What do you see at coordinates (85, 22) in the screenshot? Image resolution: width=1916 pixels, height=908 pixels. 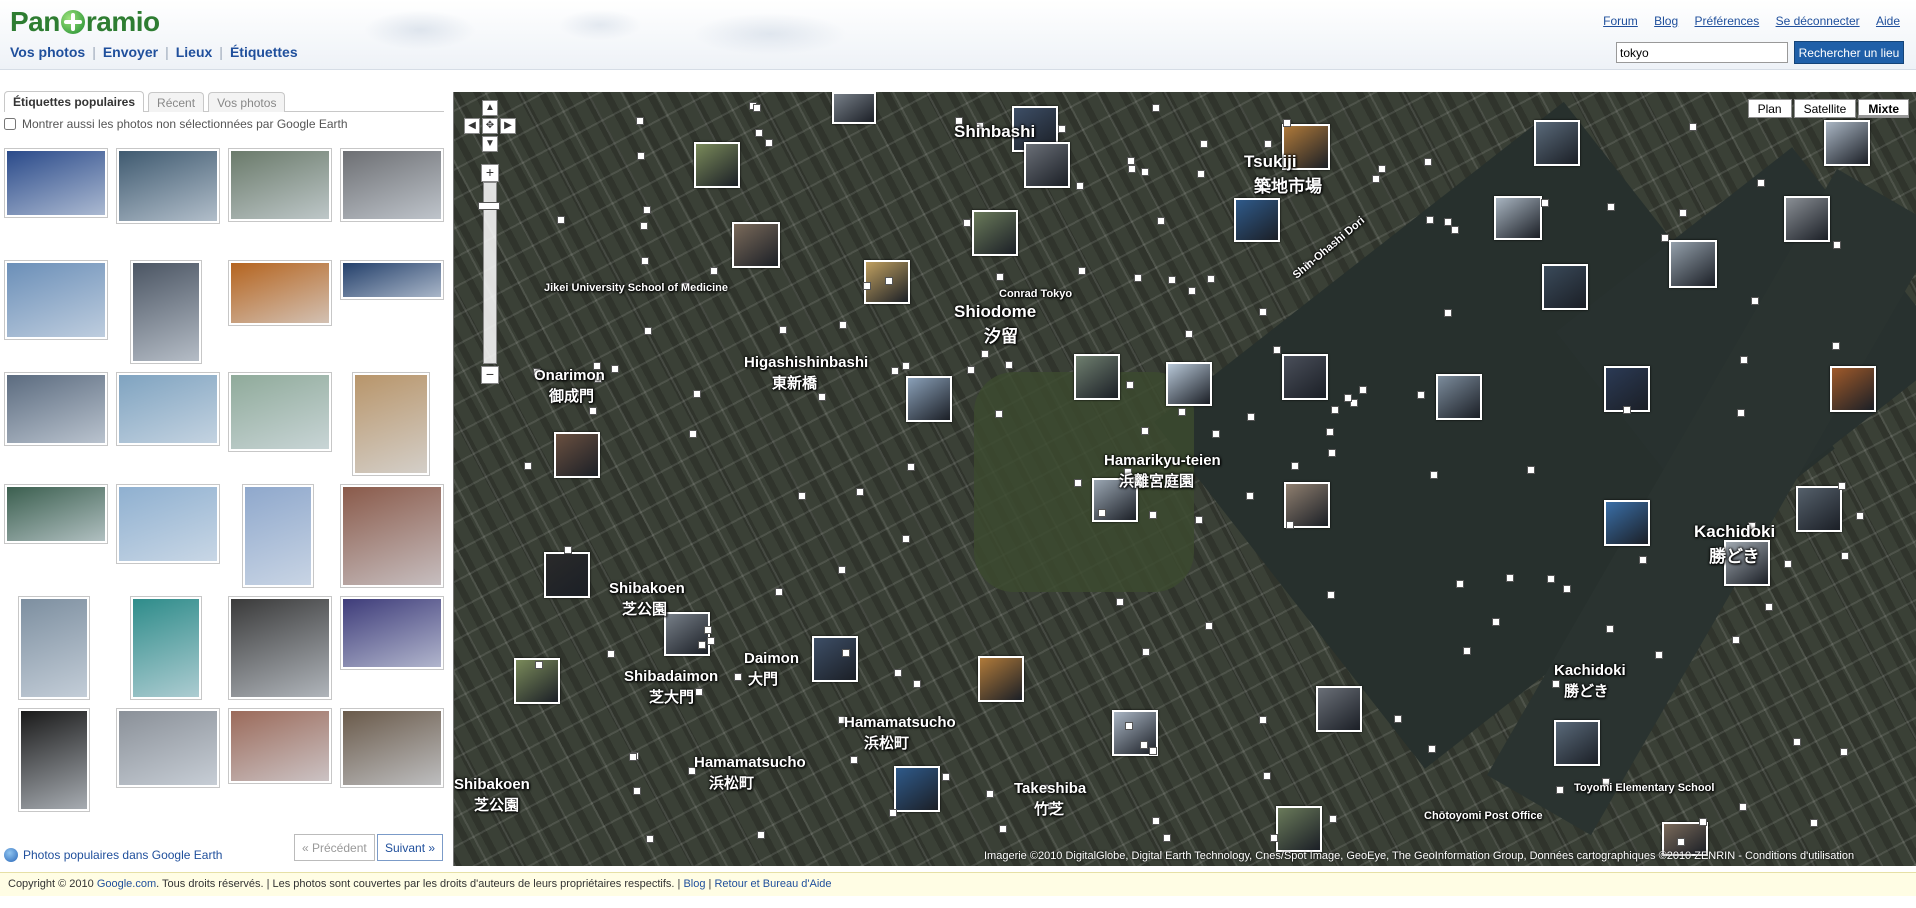 I see `panoramio-logo: Pan ramio` at bounding box center [85, 22].